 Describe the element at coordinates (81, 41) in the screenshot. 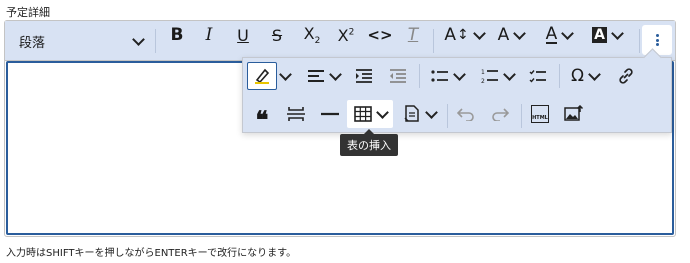

I see `heading-dropdown: 段落` at that location.